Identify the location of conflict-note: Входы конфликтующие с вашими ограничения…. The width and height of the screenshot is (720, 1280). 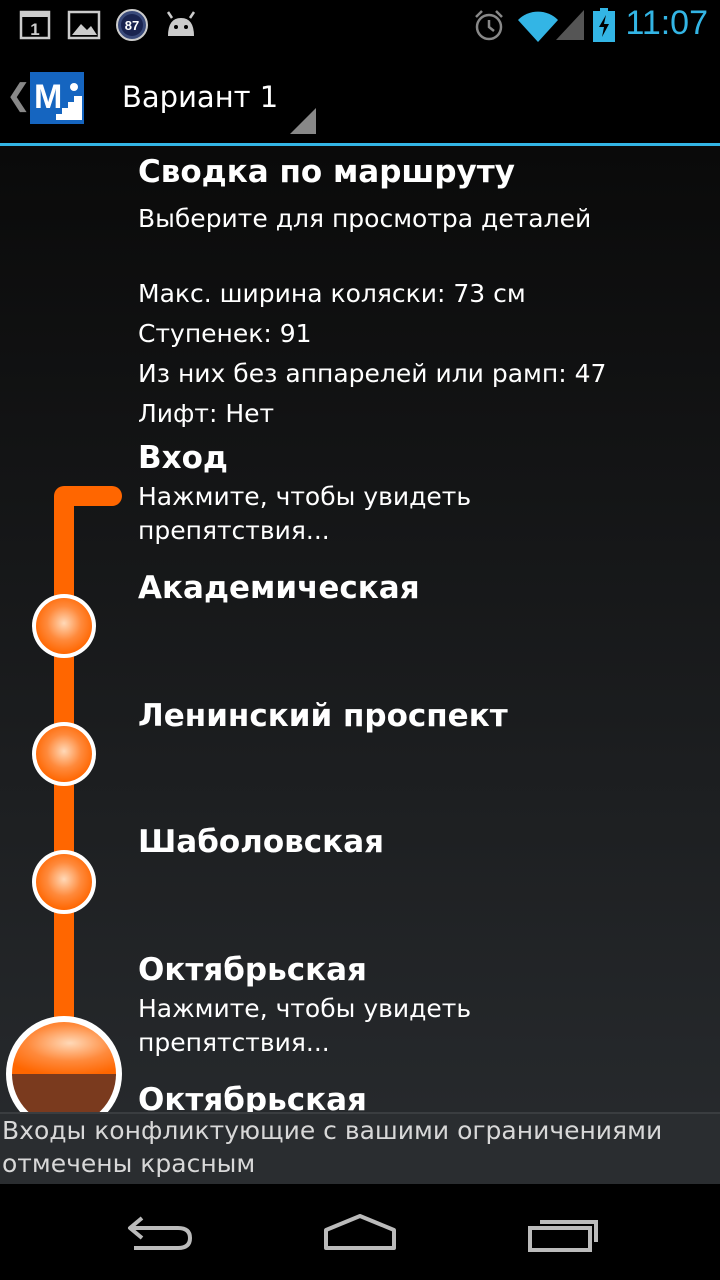
(360, 1148).